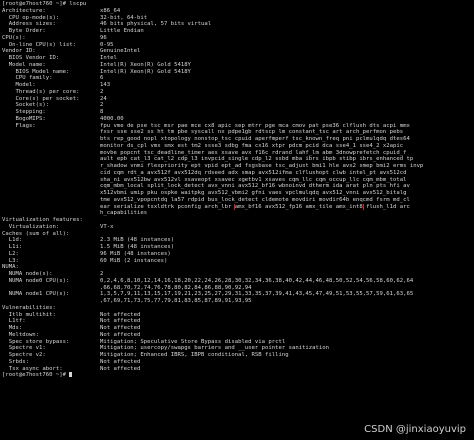 The width and height of the screenshot is (474, 440). Describe the element at coordinates (12, 328) in the screenshot. I see `detail-info-key: Mds:` at that location.